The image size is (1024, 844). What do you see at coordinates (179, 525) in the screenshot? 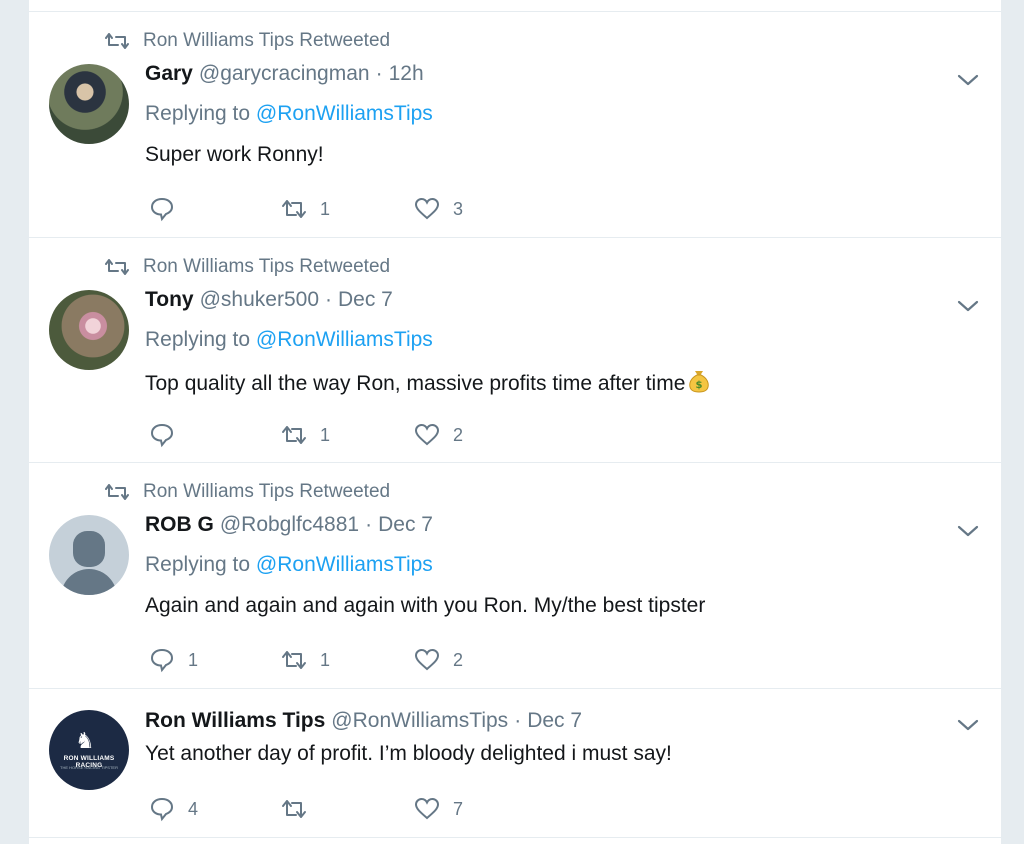
I see `display-name: ROB G` at bounding box center [179, 525].